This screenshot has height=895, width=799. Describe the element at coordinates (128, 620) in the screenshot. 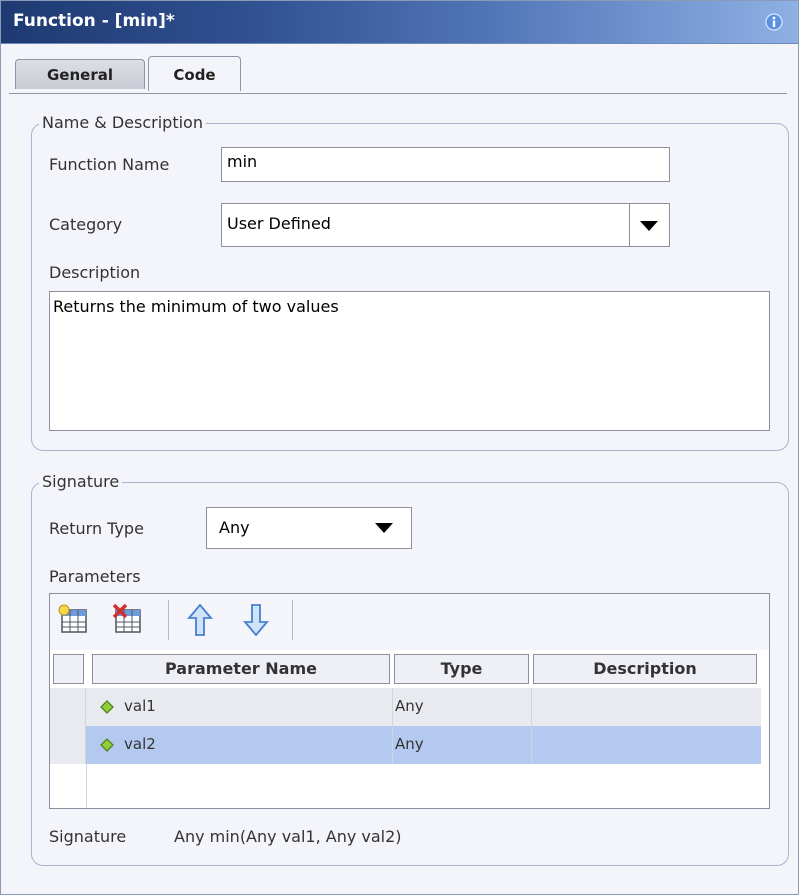

I see `delete-parameter-icon` at that location.